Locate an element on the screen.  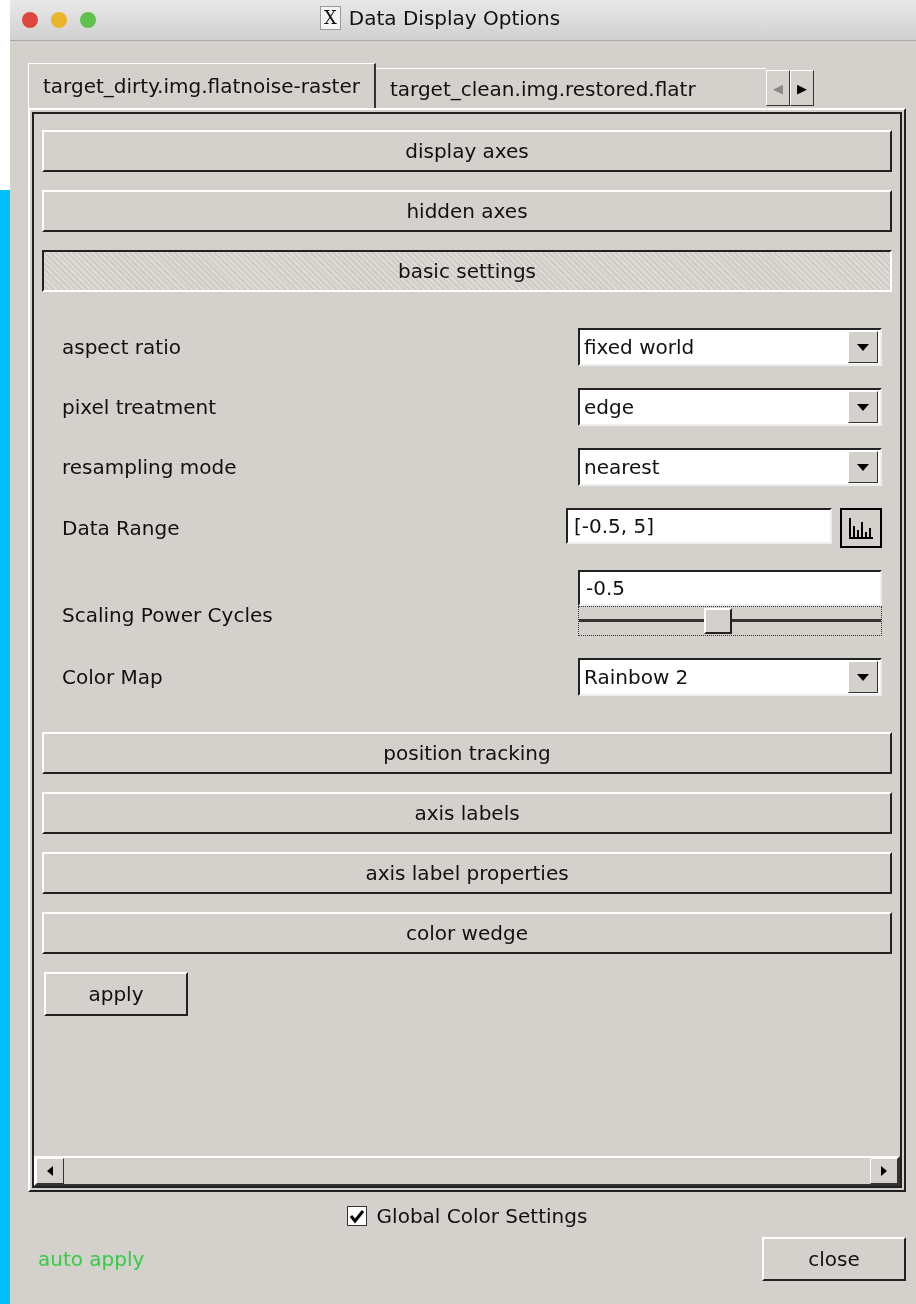
setting-label: Data Range is located at coordinates (121, 528).